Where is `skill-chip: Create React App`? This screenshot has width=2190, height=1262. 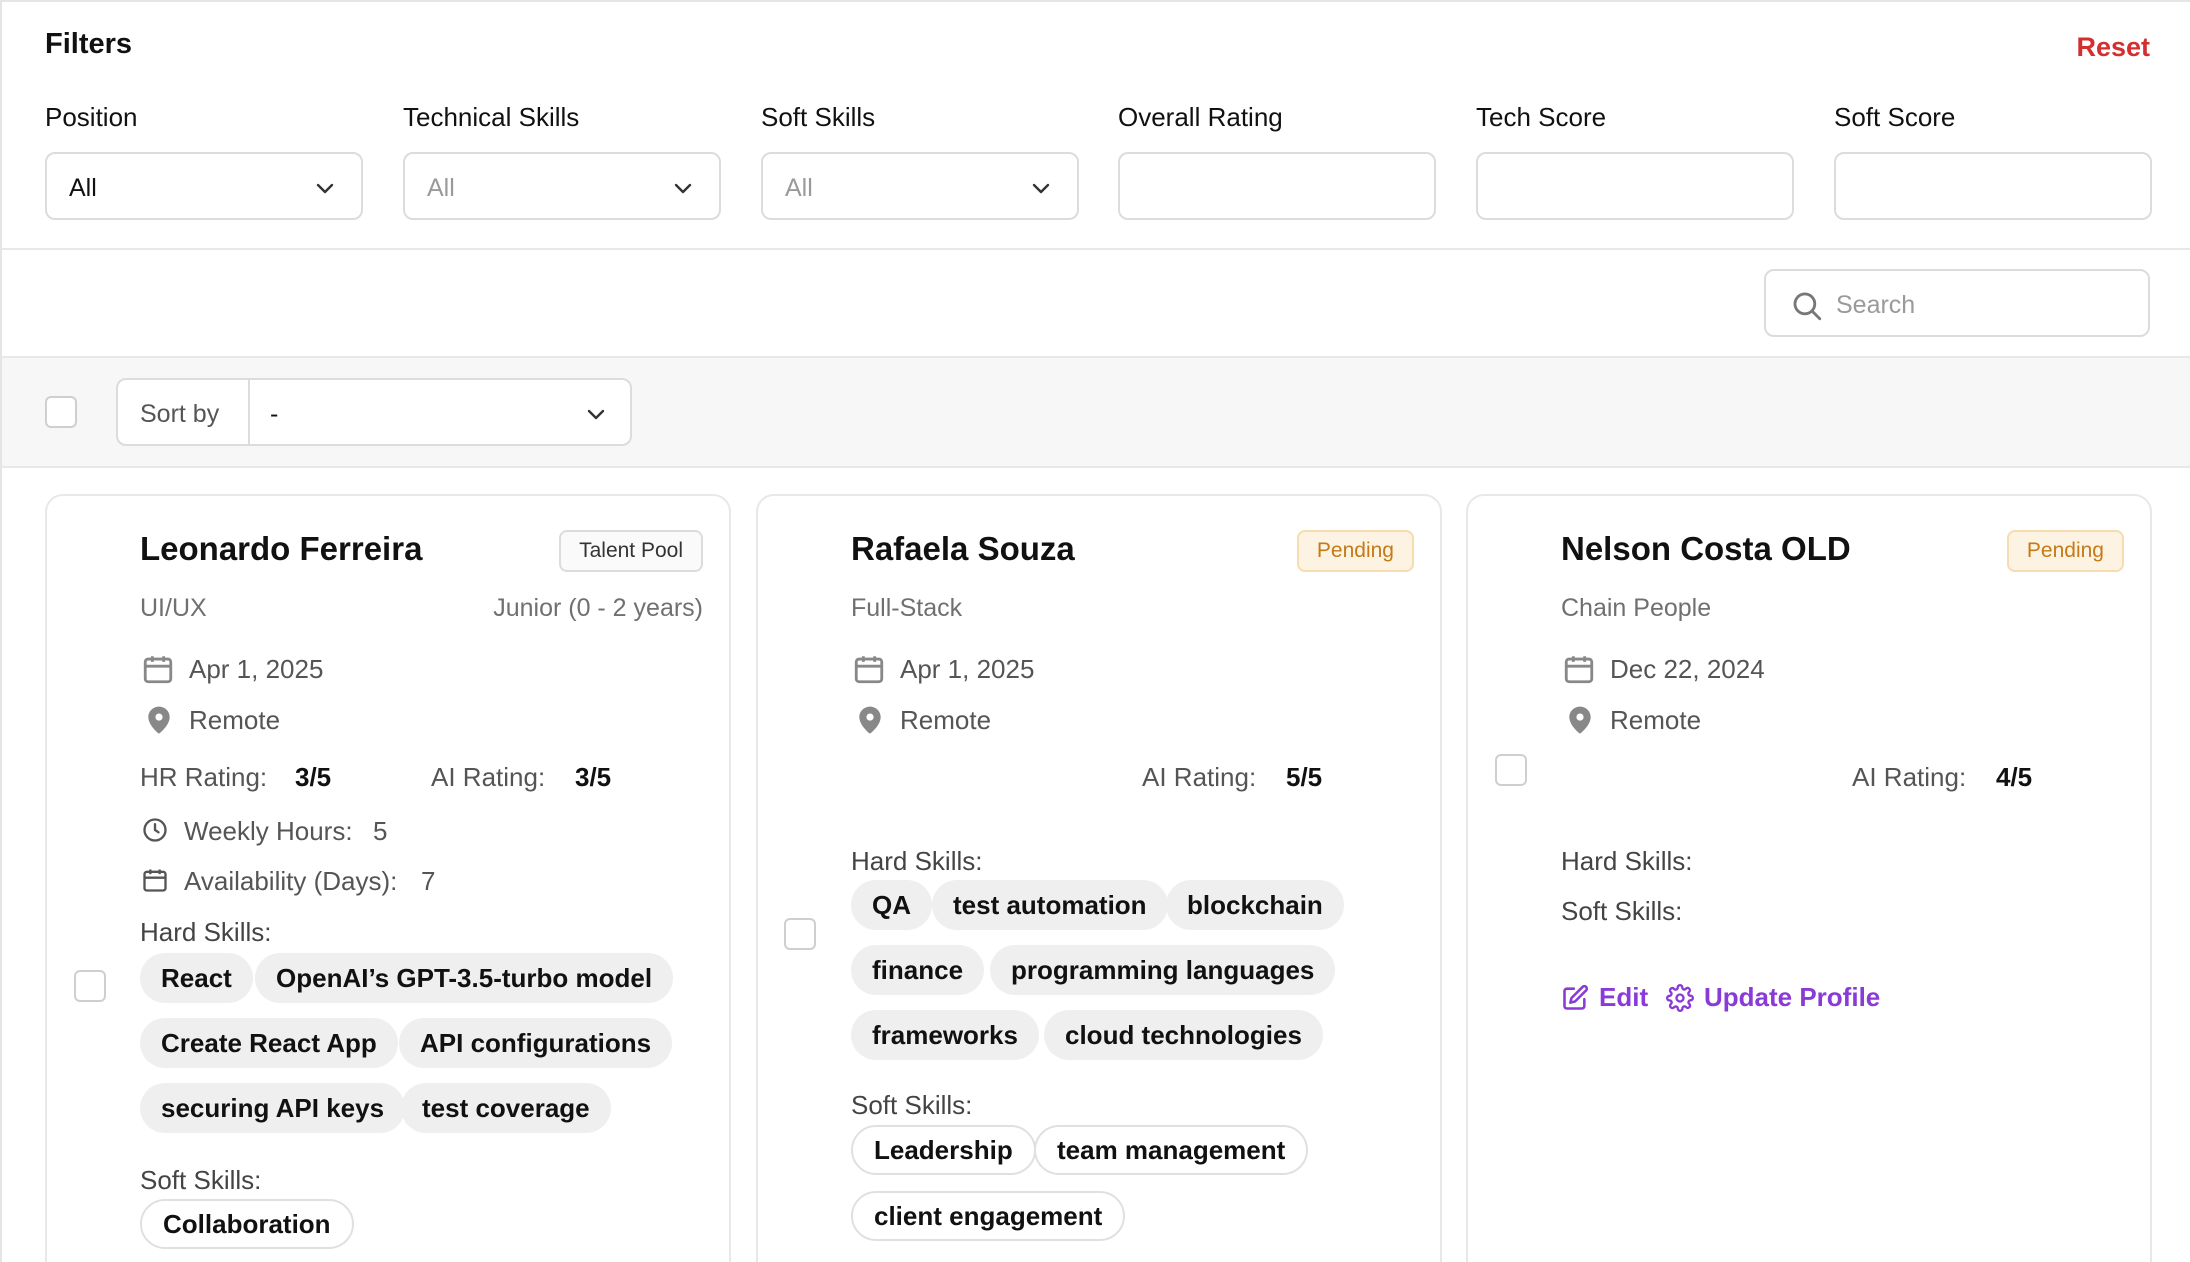 skill-chip: Create React App is located at coordinates (269, 1043).